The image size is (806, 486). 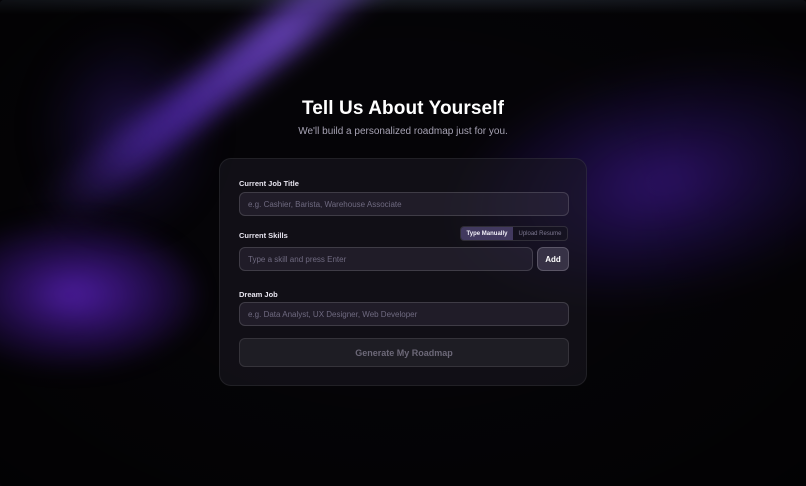 I want to click on skills-mode-toggle: Type Manually Upload Resume, so click(x=514, y=233).